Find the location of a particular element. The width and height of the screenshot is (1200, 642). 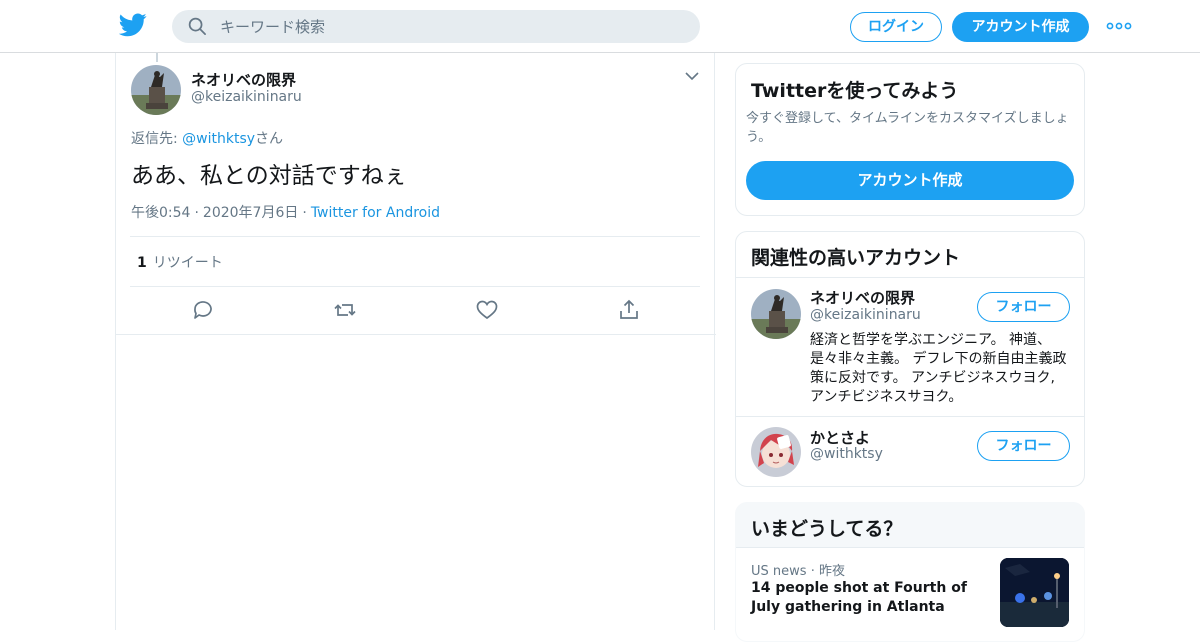

tweet-metadata: 午後0:54 · 2020年7月6日 · Twitter for Android is located at coordinates (285, 212).